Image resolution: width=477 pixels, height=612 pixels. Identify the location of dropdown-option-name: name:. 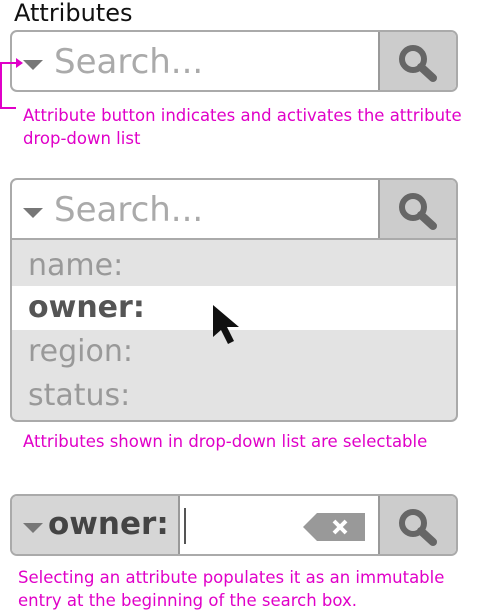
(234, 266).